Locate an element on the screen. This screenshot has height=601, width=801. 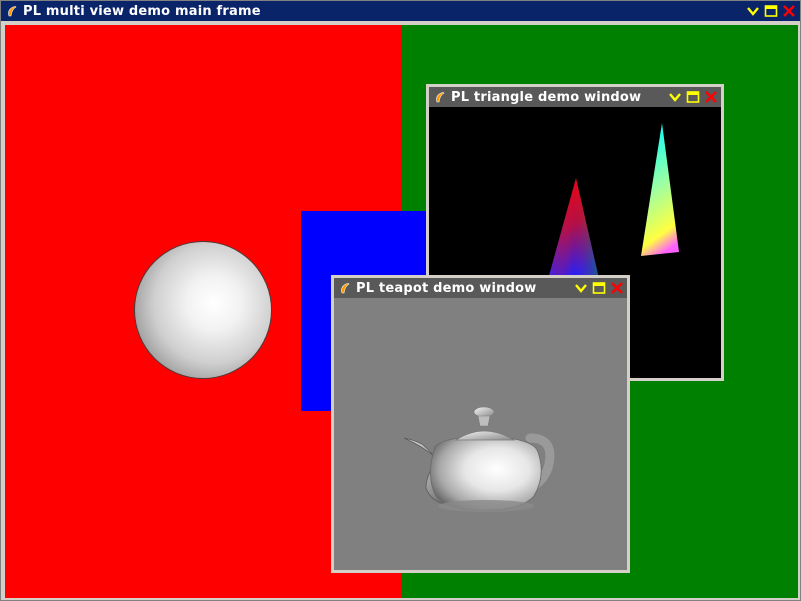
triangle-window-titlebar: PL triangle demo window is located at coordinates (575, 97).